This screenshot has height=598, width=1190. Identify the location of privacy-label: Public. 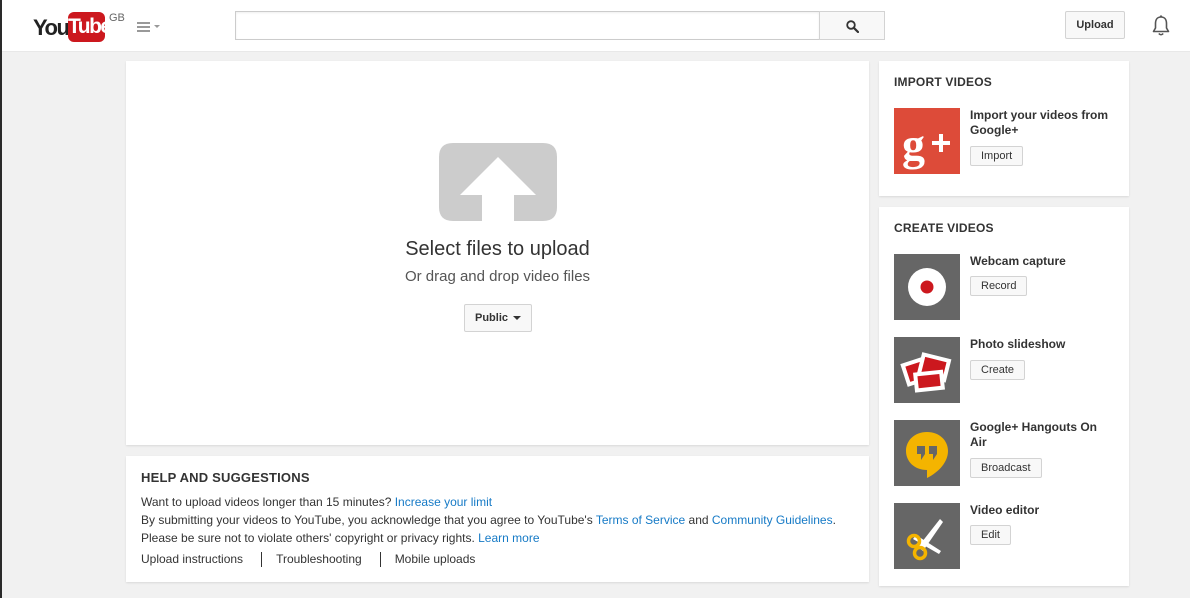
(492, 318).